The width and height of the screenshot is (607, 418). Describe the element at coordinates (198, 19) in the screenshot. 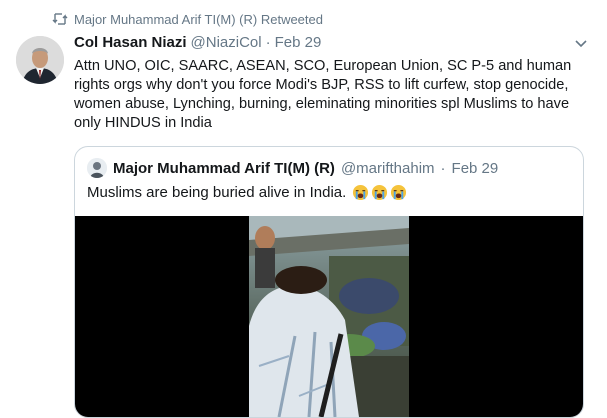

I see `retweet-banner-text: Major Muhammad Arif TI(M) (R) Retweeted` at that location.